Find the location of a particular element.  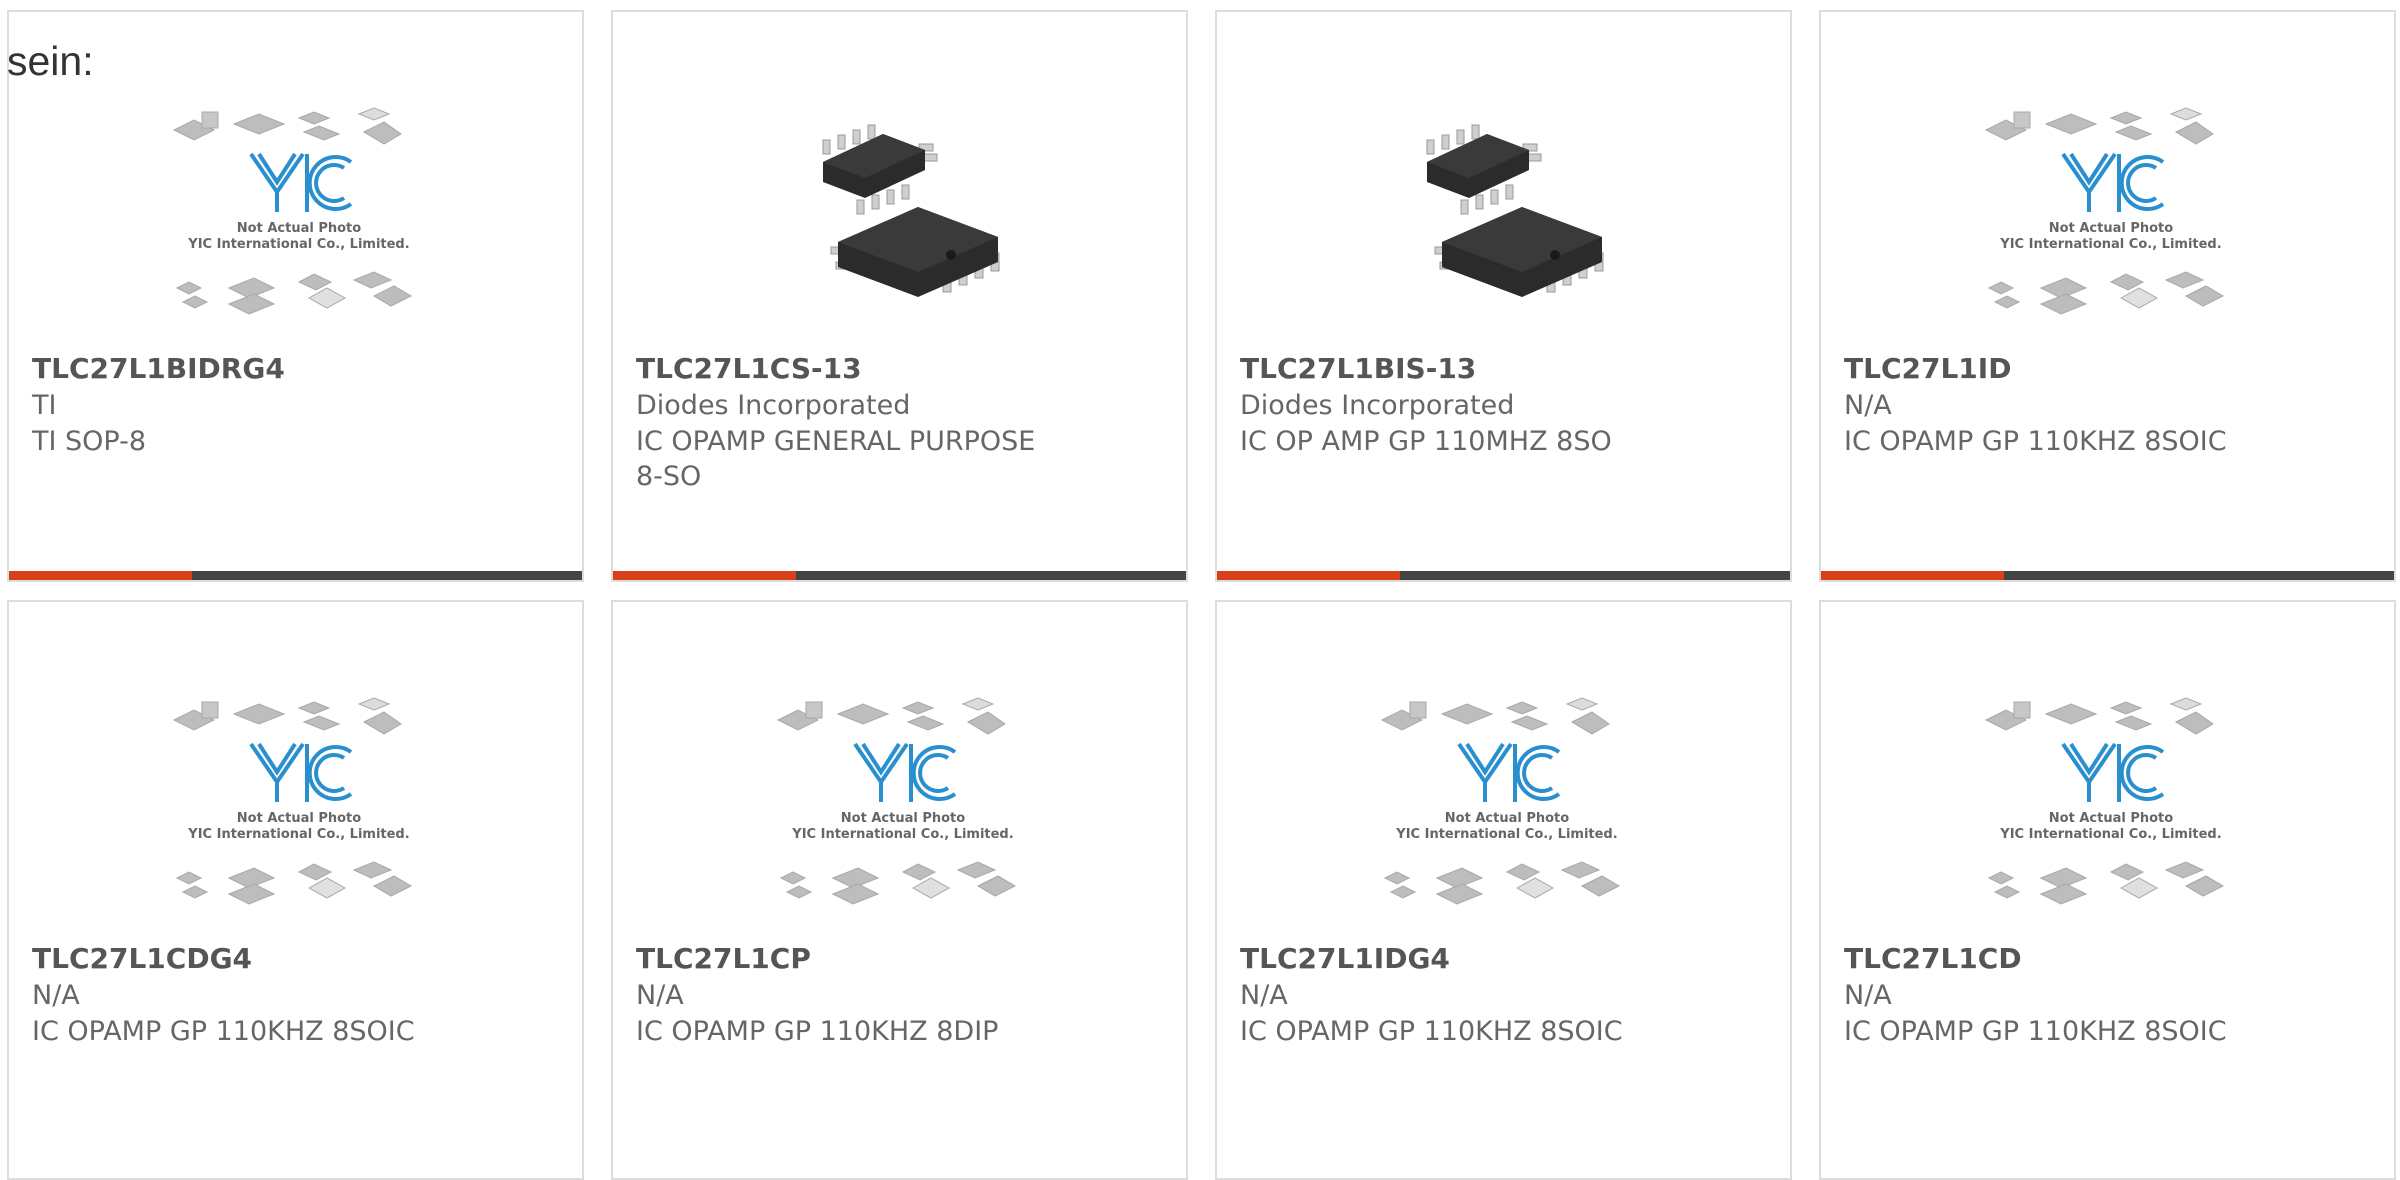

description: IC OPAMP GENERAL PURPOSE 8-SO is located at coordinates (836, 459).